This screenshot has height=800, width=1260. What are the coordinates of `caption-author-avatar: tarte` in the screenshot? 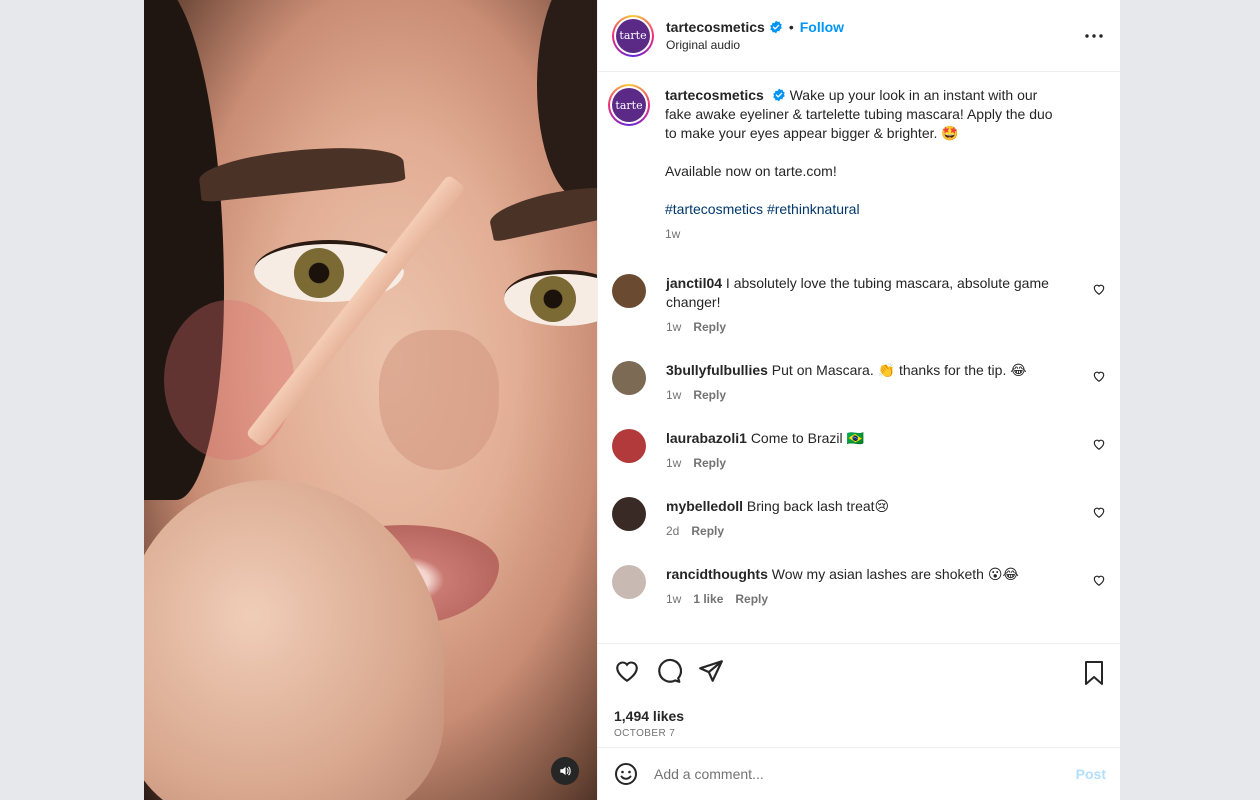 It's located at (629, 105).